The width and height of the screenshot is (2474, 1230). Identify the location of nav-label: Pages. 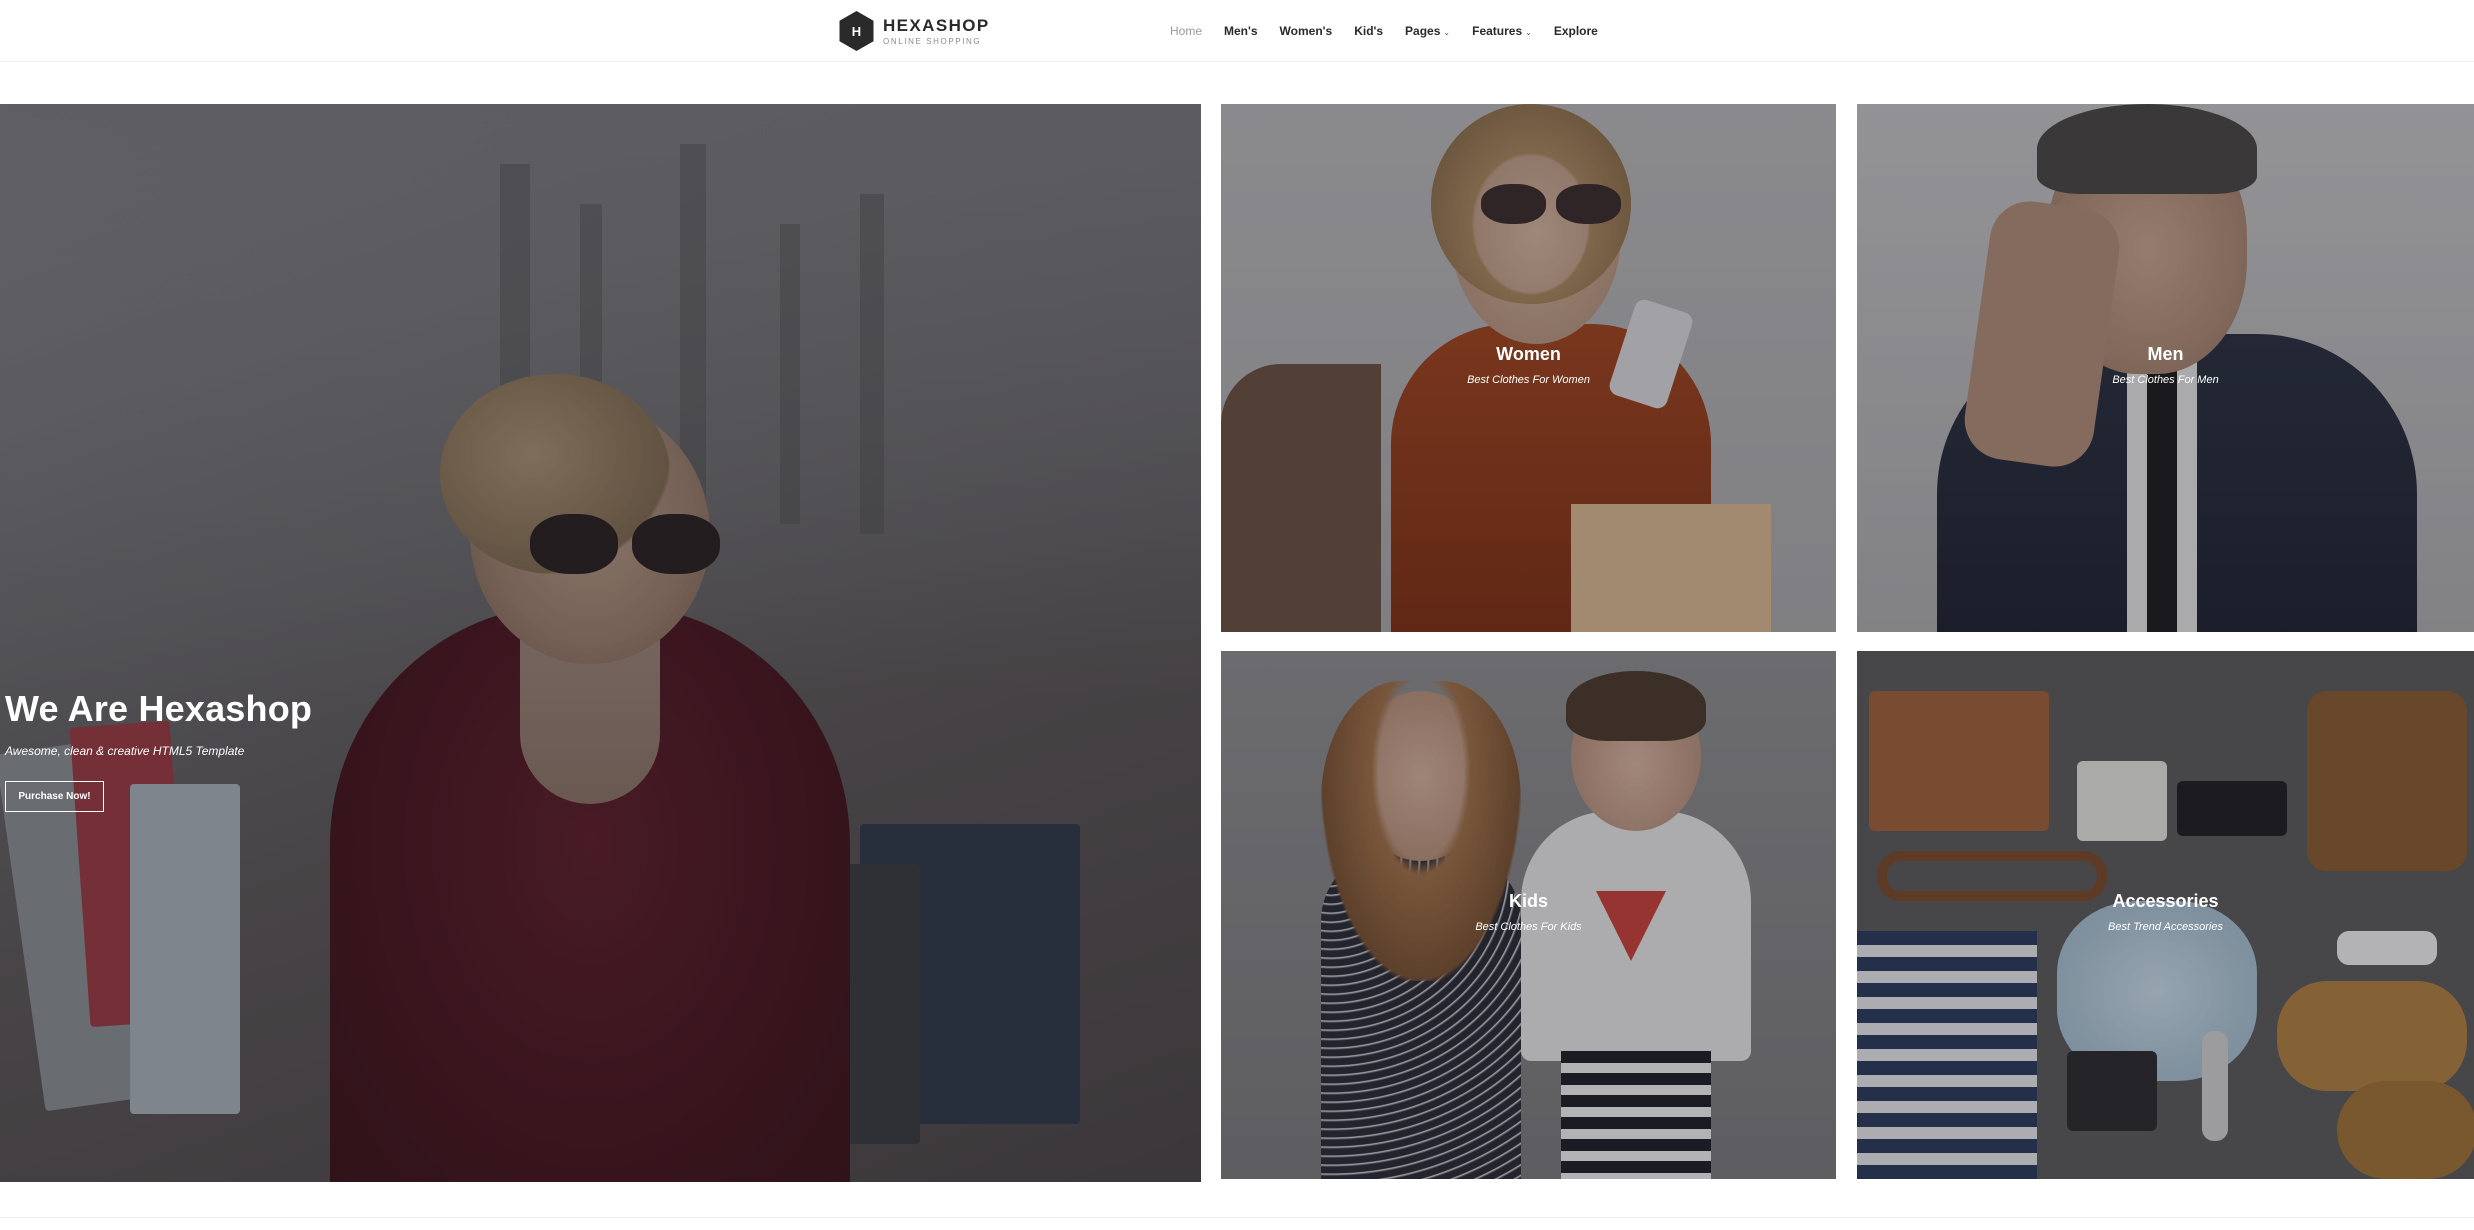
(1423, 31).